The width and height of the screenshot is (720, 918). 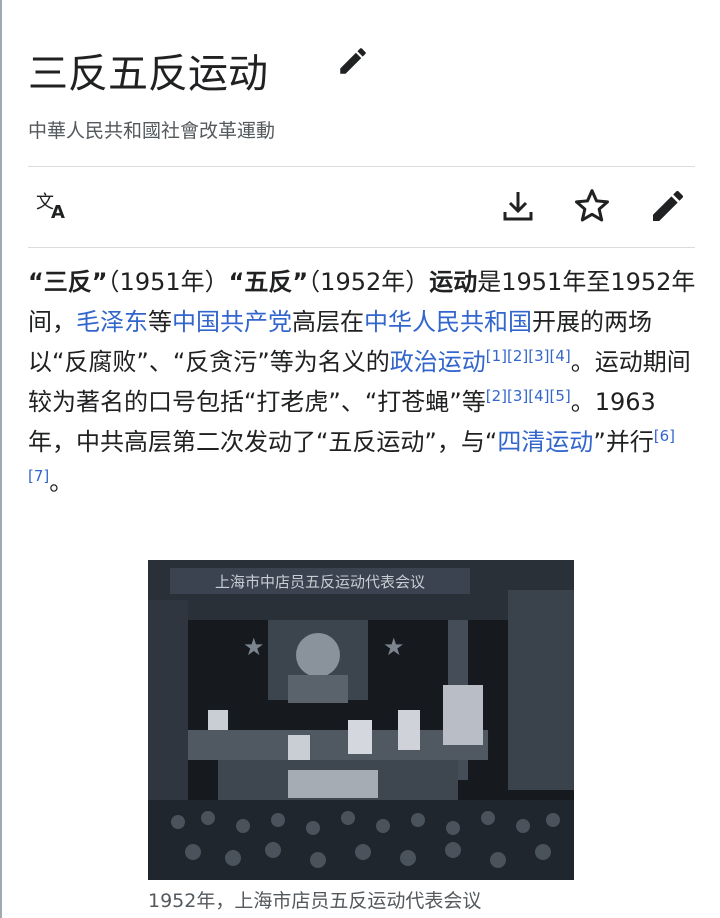 What do you see at coordinates (68, 282) in the screenshot?
I see `bold-term-sanfan: “三反”` at bounding box center [68, 282].